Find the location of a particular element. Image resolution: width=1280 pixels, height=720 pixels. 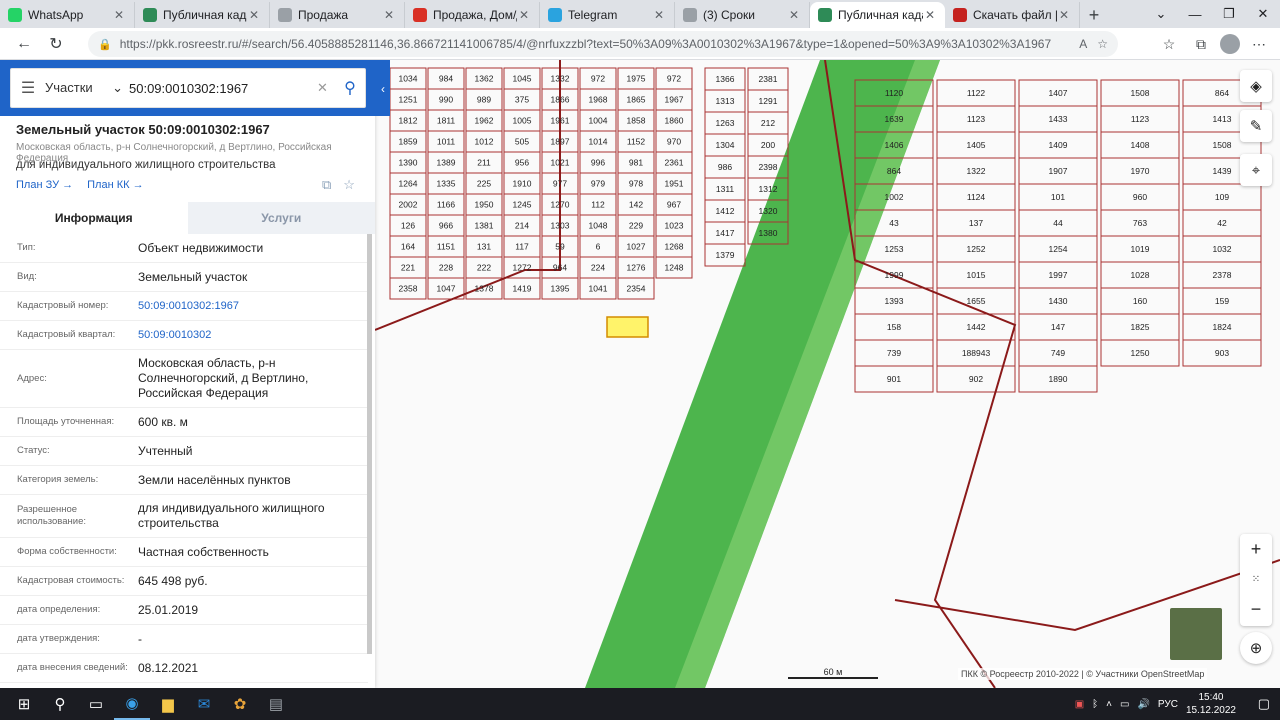

minimap is located at coordinates (1196, 634).